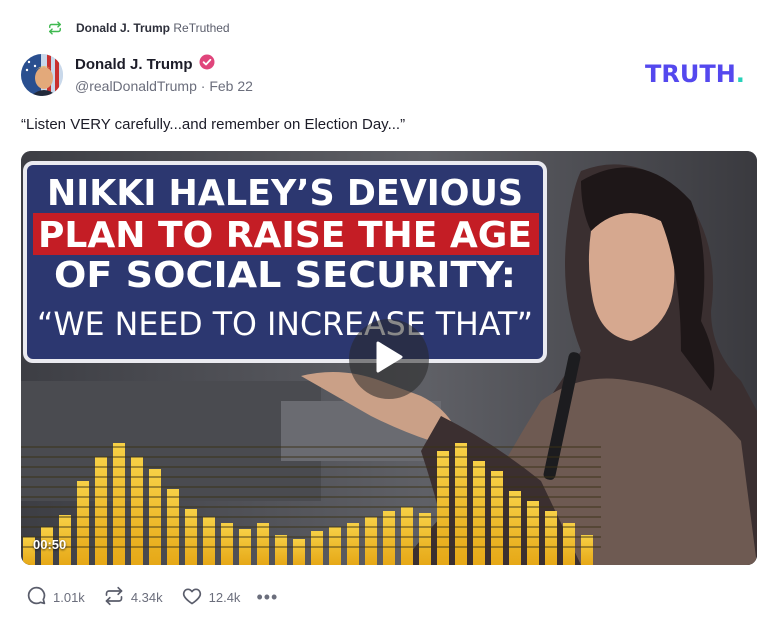  I want to click on retruth-author: Donald J. Trump, so click(123, 28).